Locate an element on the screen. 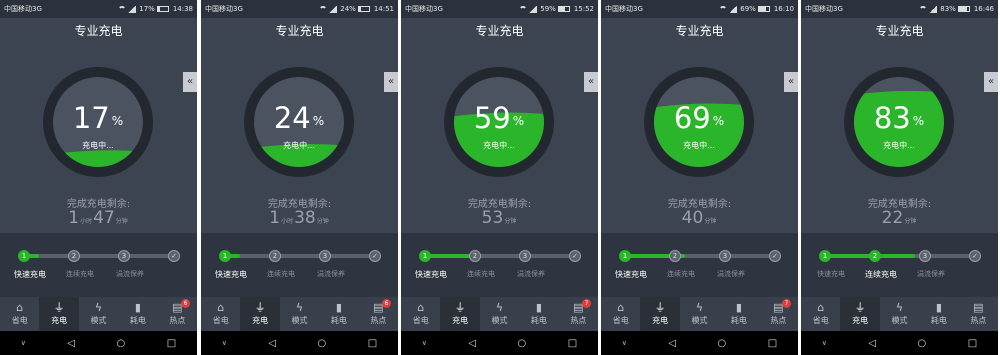  wifi-icon is located at coordinates (122, 9).